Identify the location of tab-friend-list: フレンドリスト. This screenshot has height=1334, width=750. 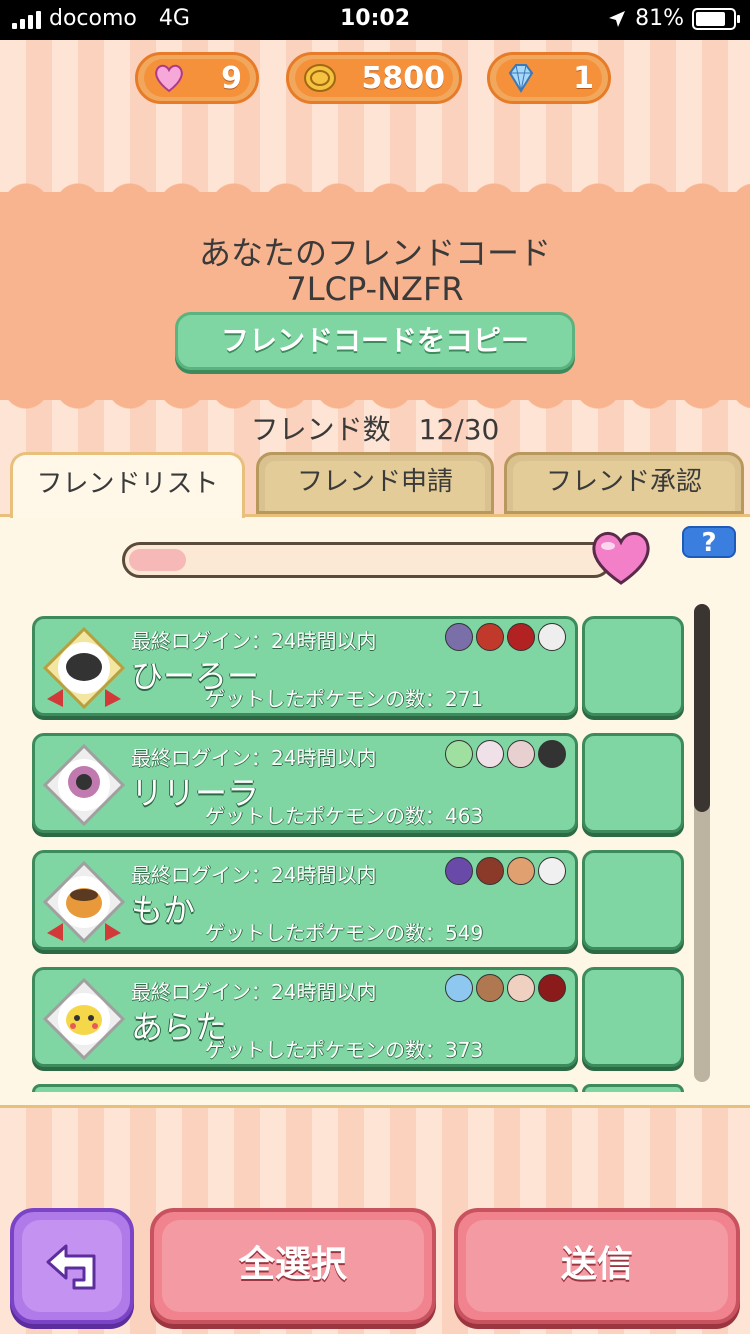
(127, 485).